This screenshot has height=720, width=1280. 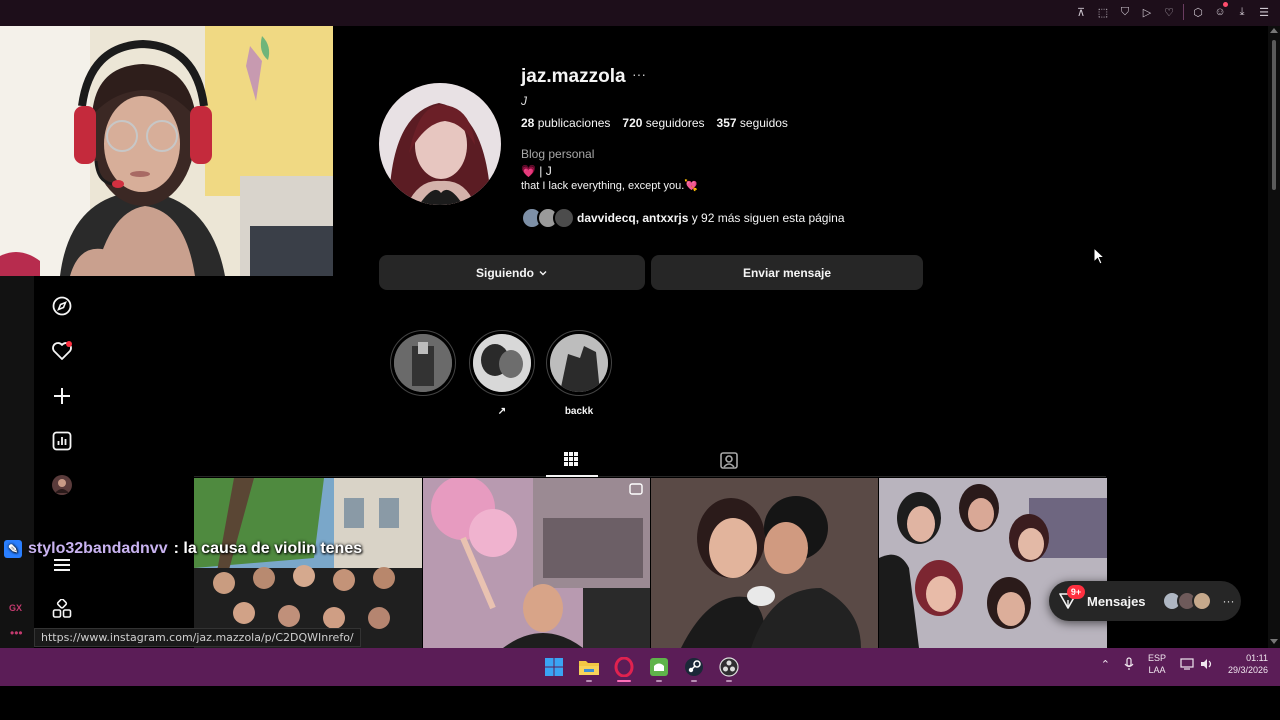 I want to click on chat-message-text: : la causa de violin tenes, so click(x=268, y=548).